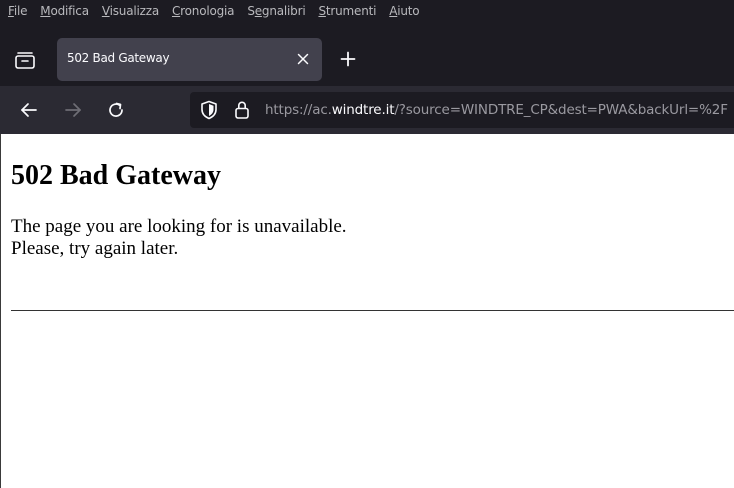  I want to click on menu-strumenti-label: trumenti, so click(351, 11).